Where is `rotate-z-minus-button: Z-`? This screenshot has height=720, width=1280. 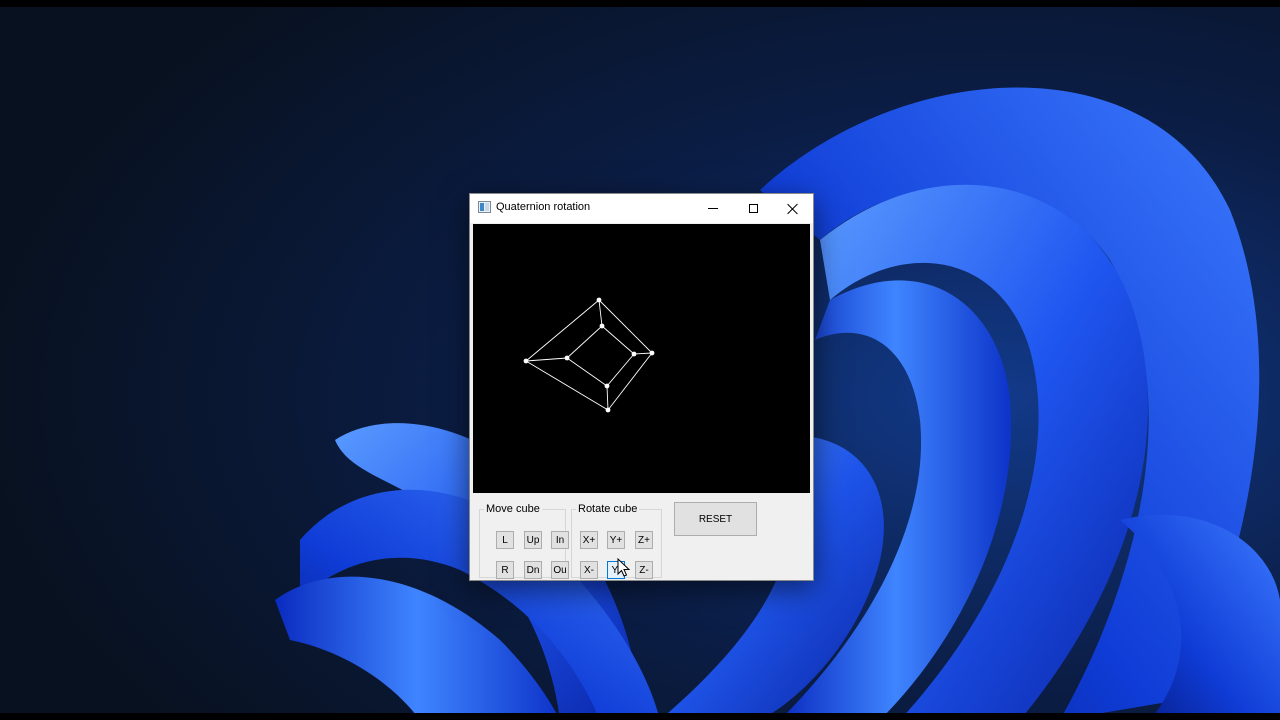 rotate-z-minus-button: Z- is located at coordinates (644, 570).